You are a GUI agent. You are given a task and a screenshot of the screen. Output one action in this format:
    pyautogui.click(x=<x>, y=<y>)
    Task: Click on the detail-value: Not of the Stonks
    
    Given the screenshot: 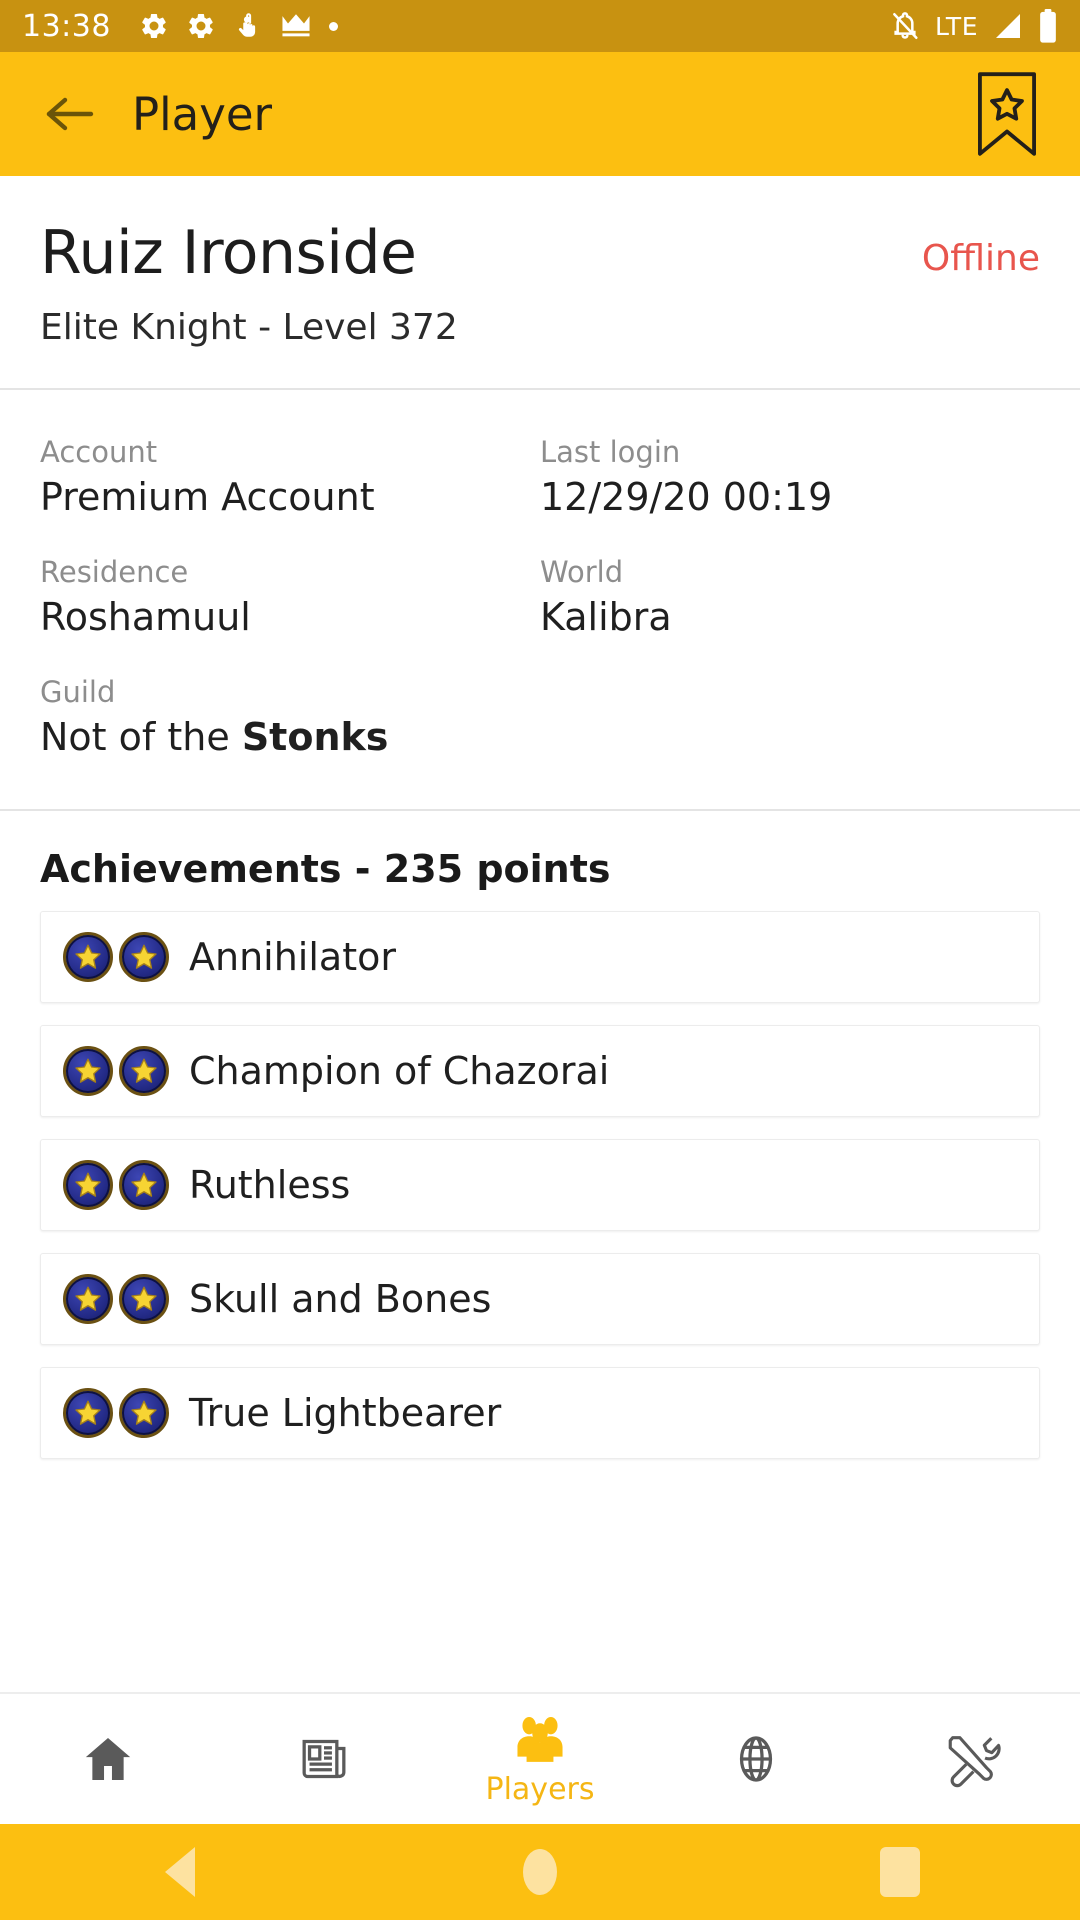 What is the action you would take?
    pyautogui.click(x=290, y=738)
    